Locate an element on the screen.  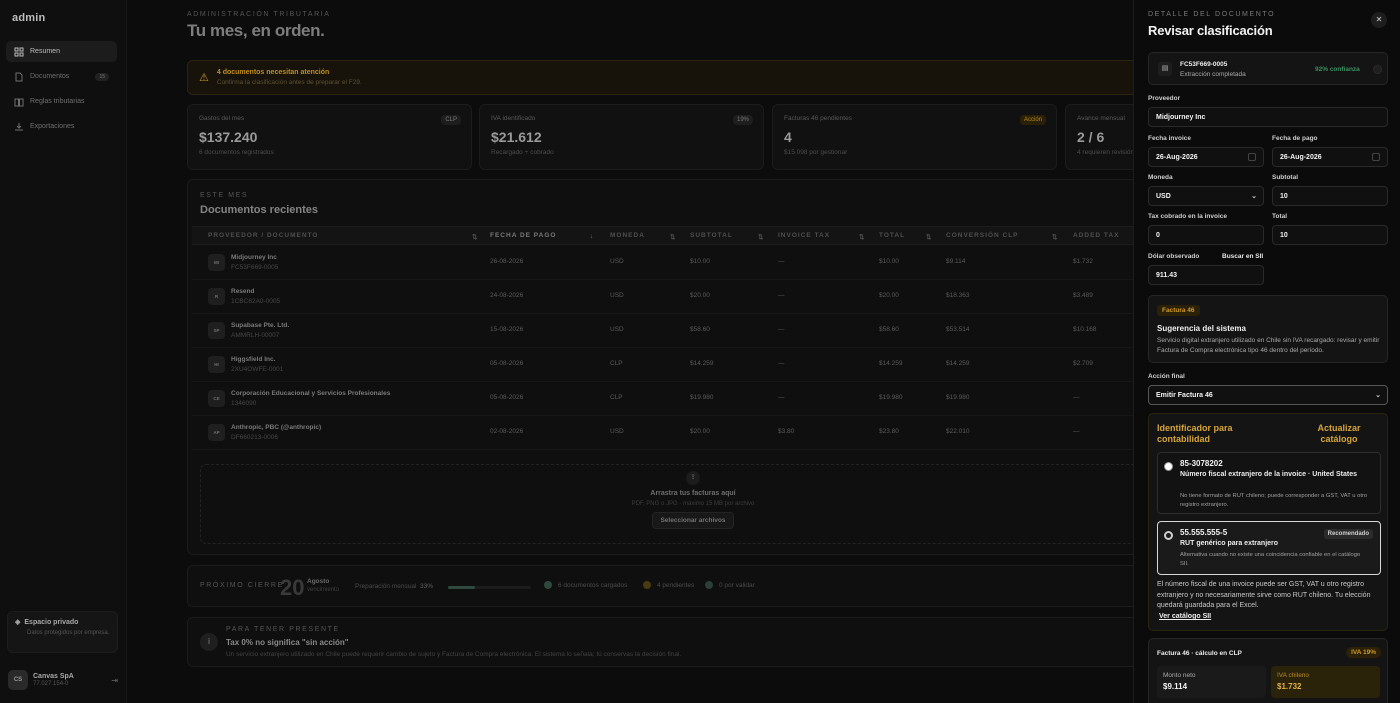
column-header-added-tax: ADDED TAX is located at coordinates (1096, 235).